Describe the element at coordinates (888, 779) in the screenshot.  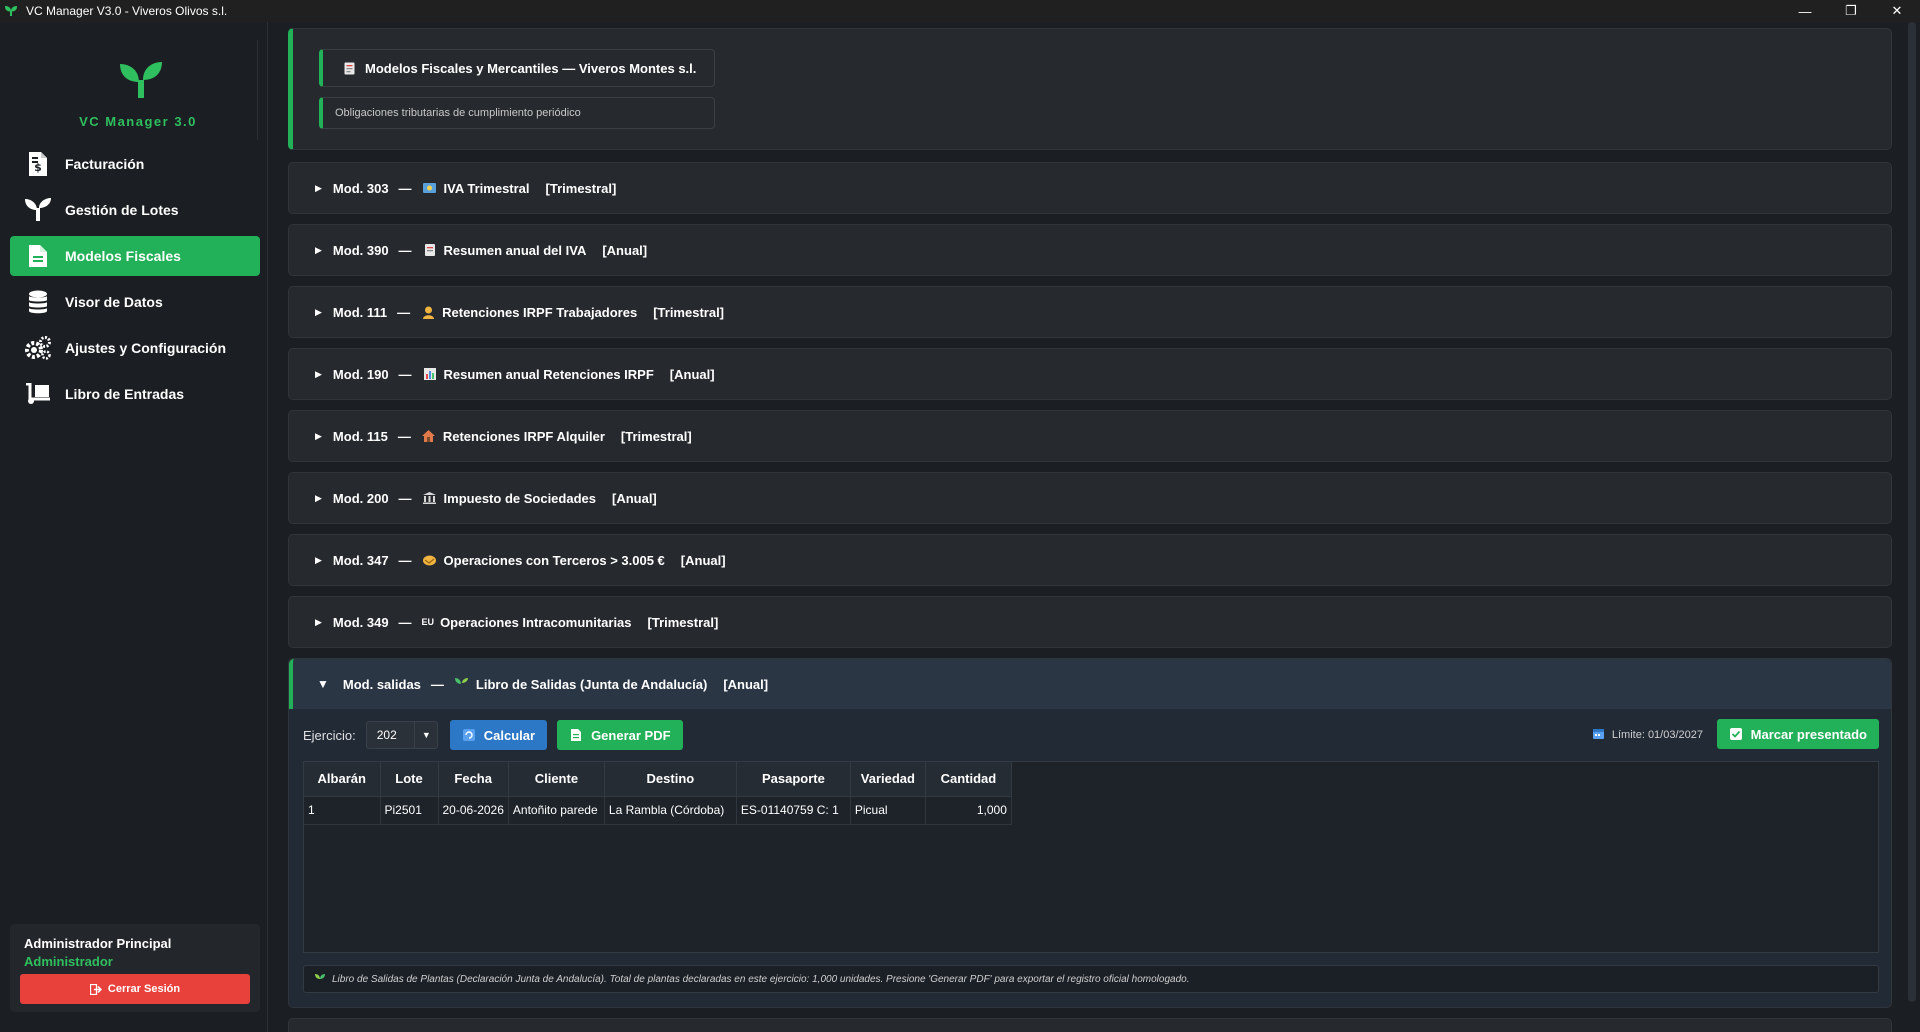
I see `column-header: Variedad` at that location.